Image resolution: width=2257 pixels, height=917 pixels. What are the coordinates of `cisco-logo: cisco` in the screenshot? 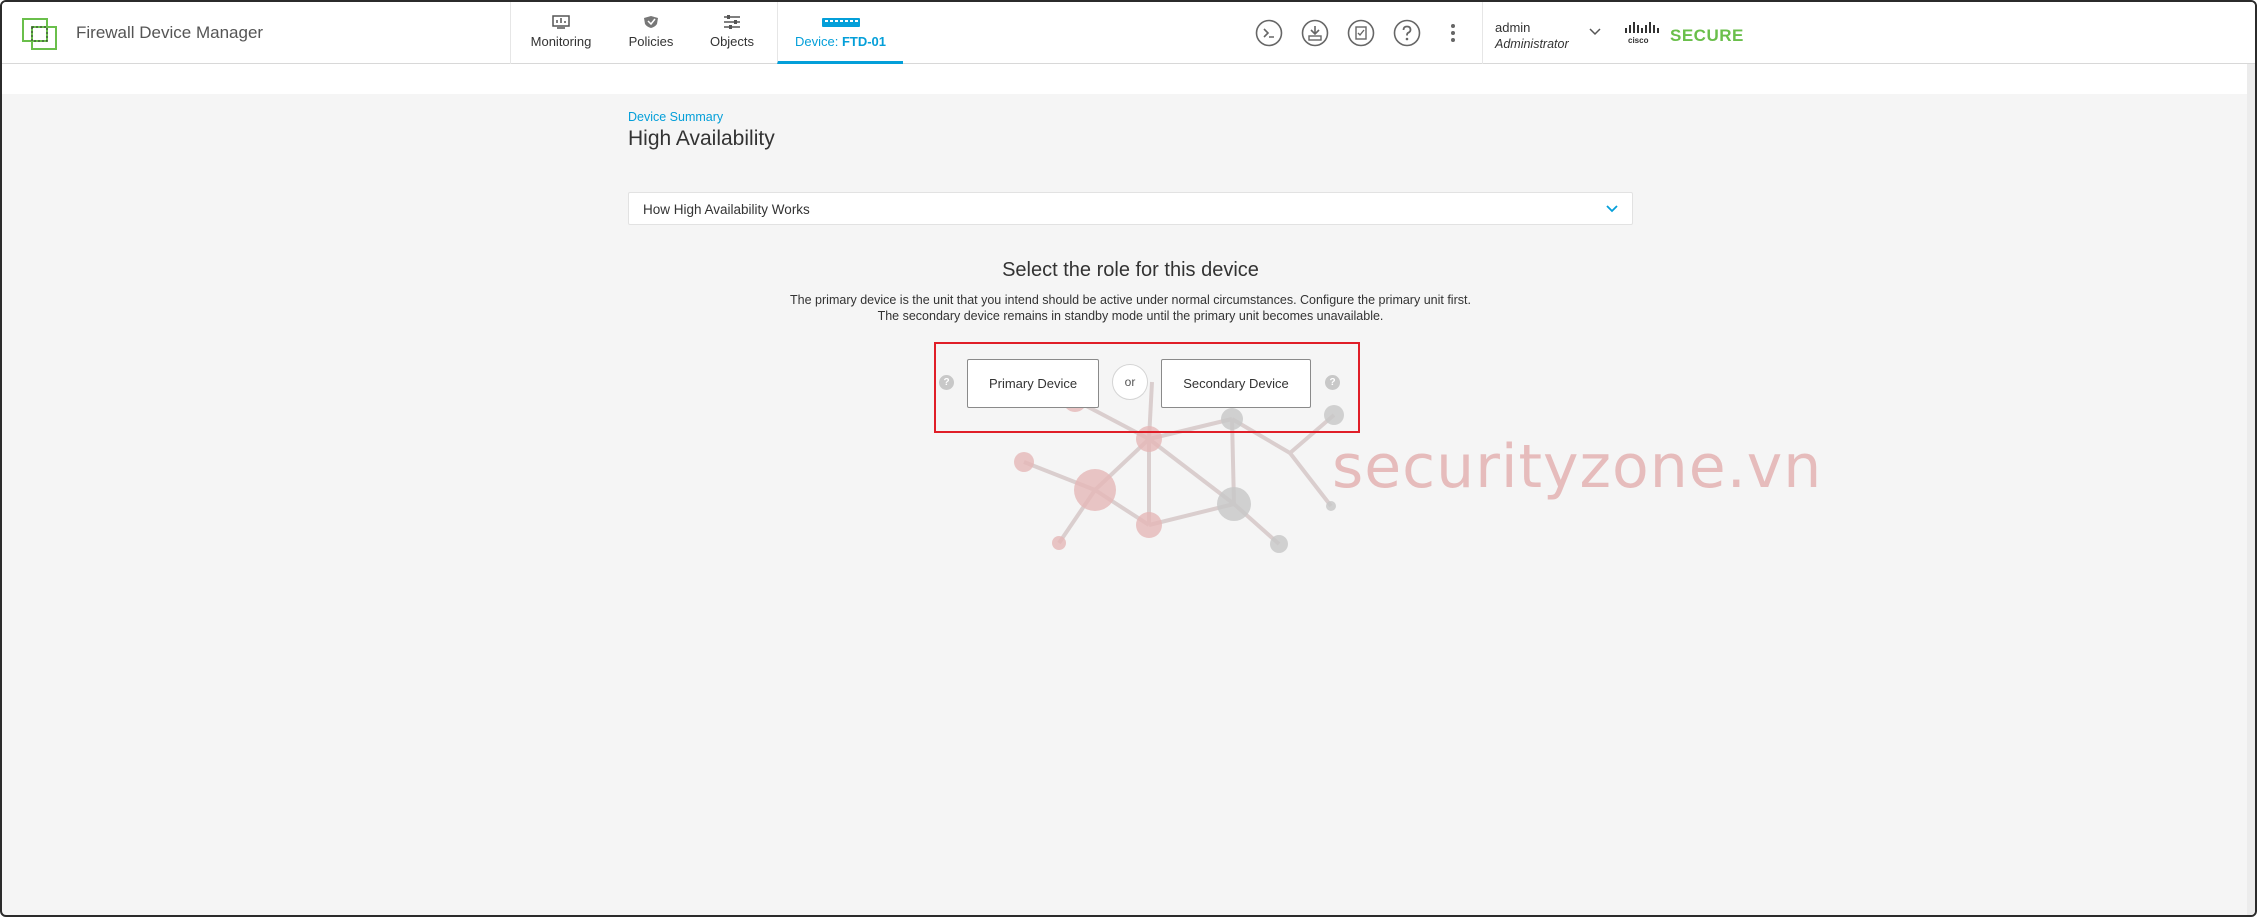 It's located at (1642, 33).